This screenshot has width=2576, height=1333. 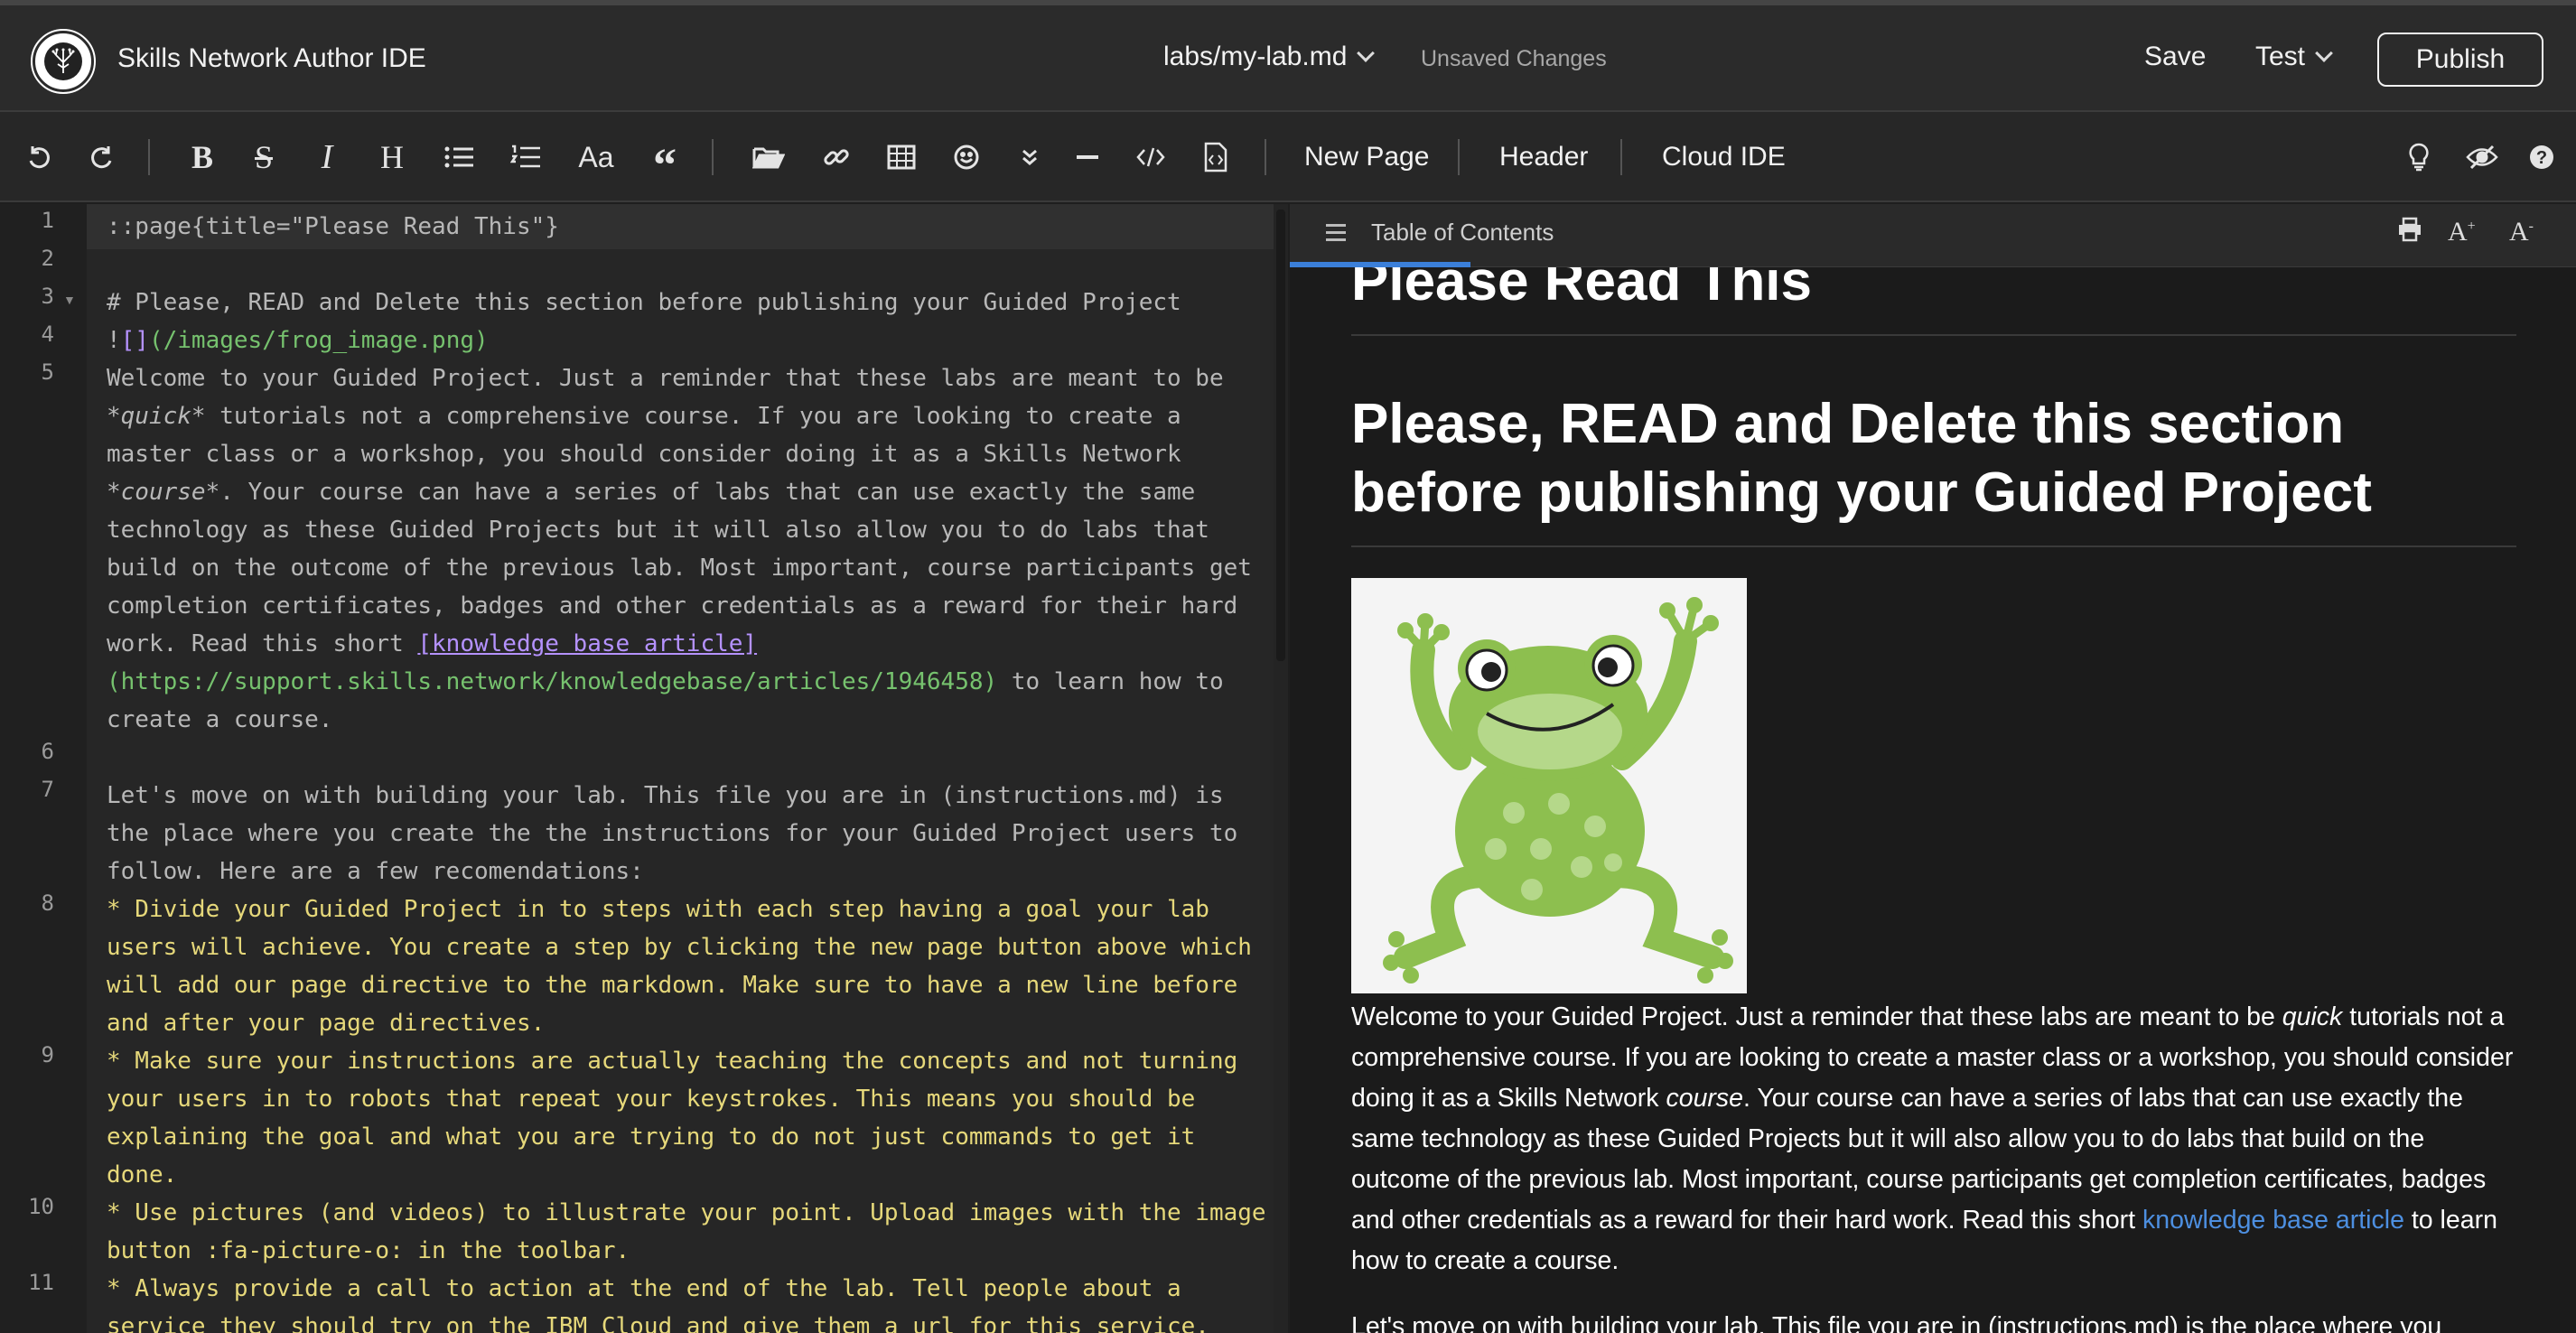 I want to click on table-icon, so click(x=901, y=157).